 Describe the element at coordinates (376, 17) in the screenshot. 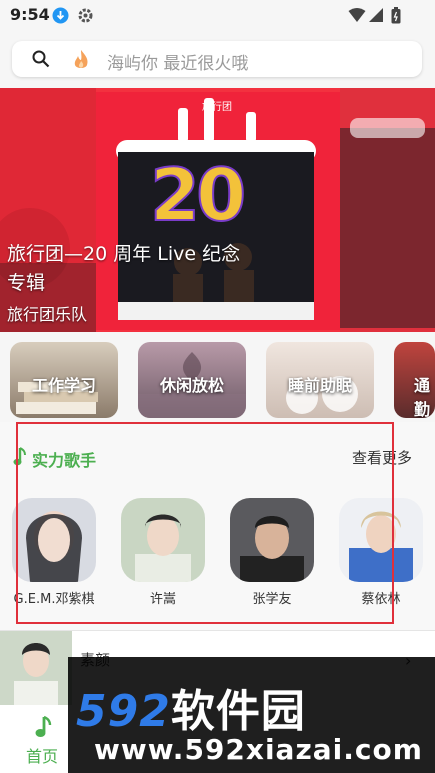

I see `signal-icon` at that location.